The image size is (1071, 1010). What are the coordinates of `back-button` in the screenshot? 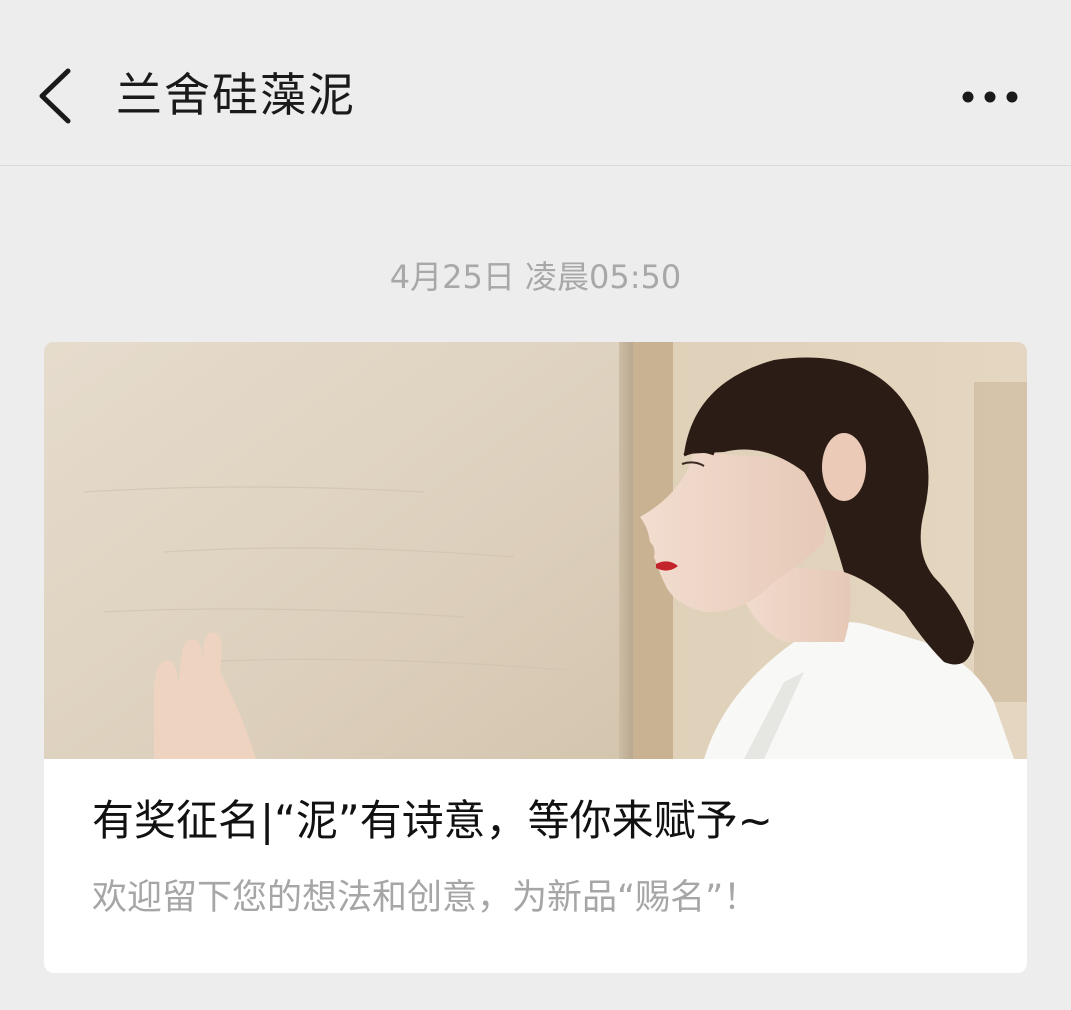 It's located at (58, 95).